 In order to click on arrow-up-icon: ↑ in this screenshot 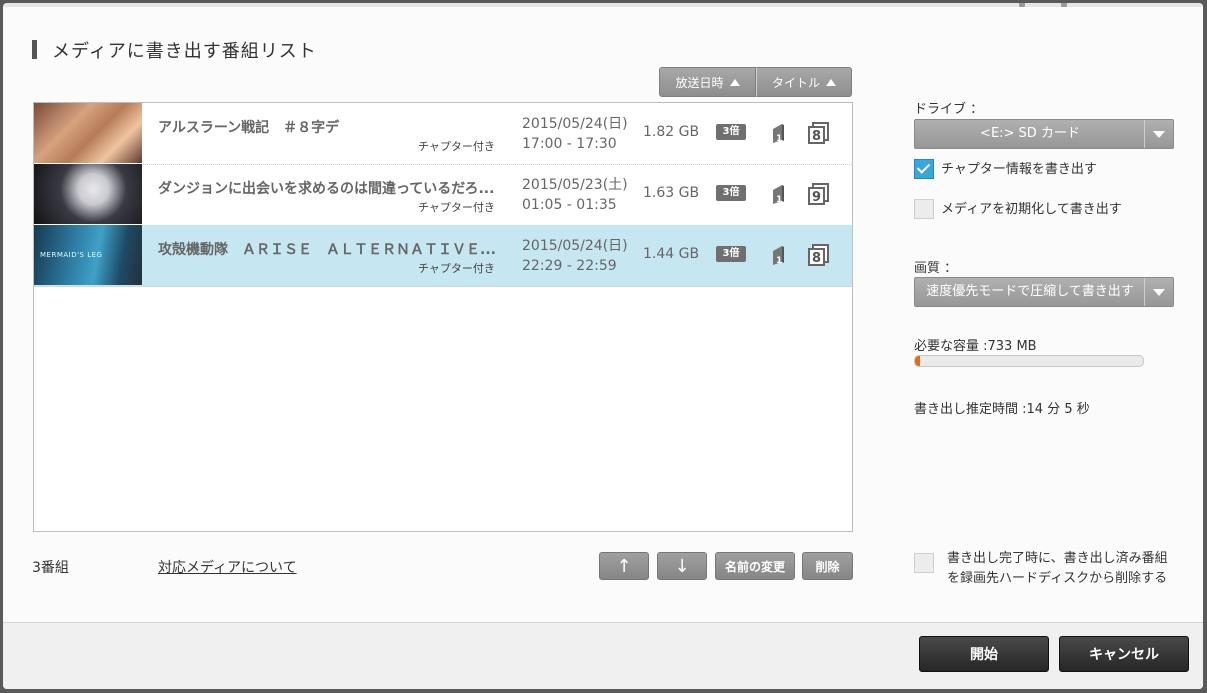, I will do `click(624, 566)`.